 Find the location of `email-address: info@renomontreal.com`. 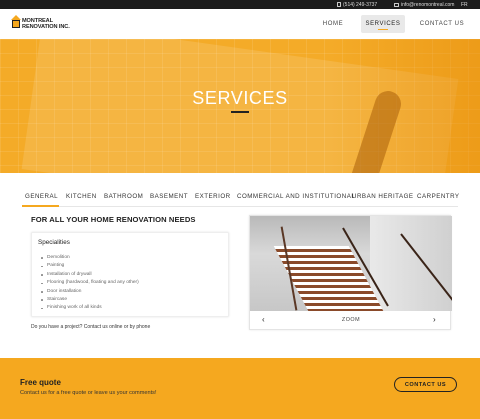

email-address: info@renomontreal.com is located at coordinates (427, 5).